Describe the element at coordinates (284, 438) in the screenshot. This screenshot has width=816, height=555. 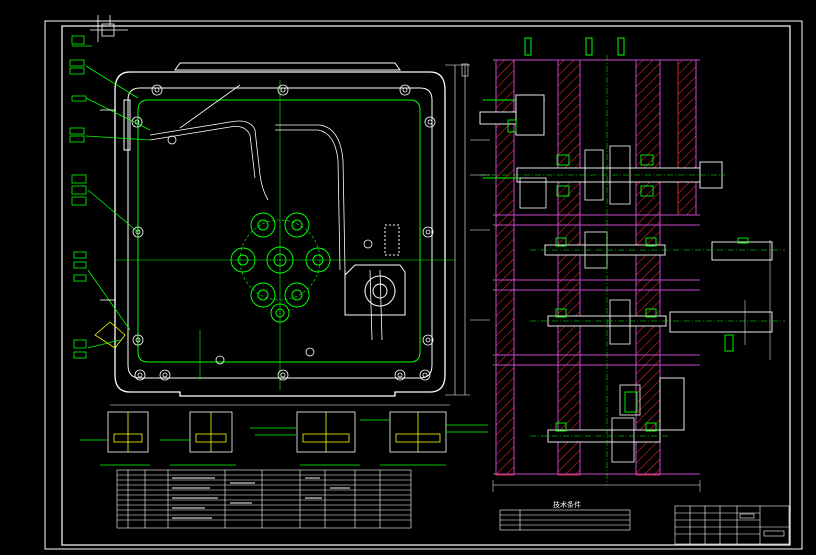
I see `detail-sections` at that location.